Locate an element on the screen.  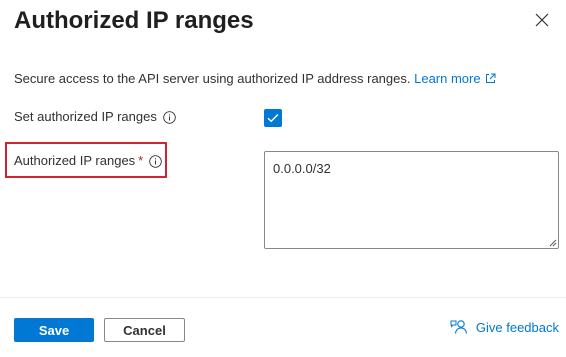
required-marker: * is located at coordinates (141, 160).